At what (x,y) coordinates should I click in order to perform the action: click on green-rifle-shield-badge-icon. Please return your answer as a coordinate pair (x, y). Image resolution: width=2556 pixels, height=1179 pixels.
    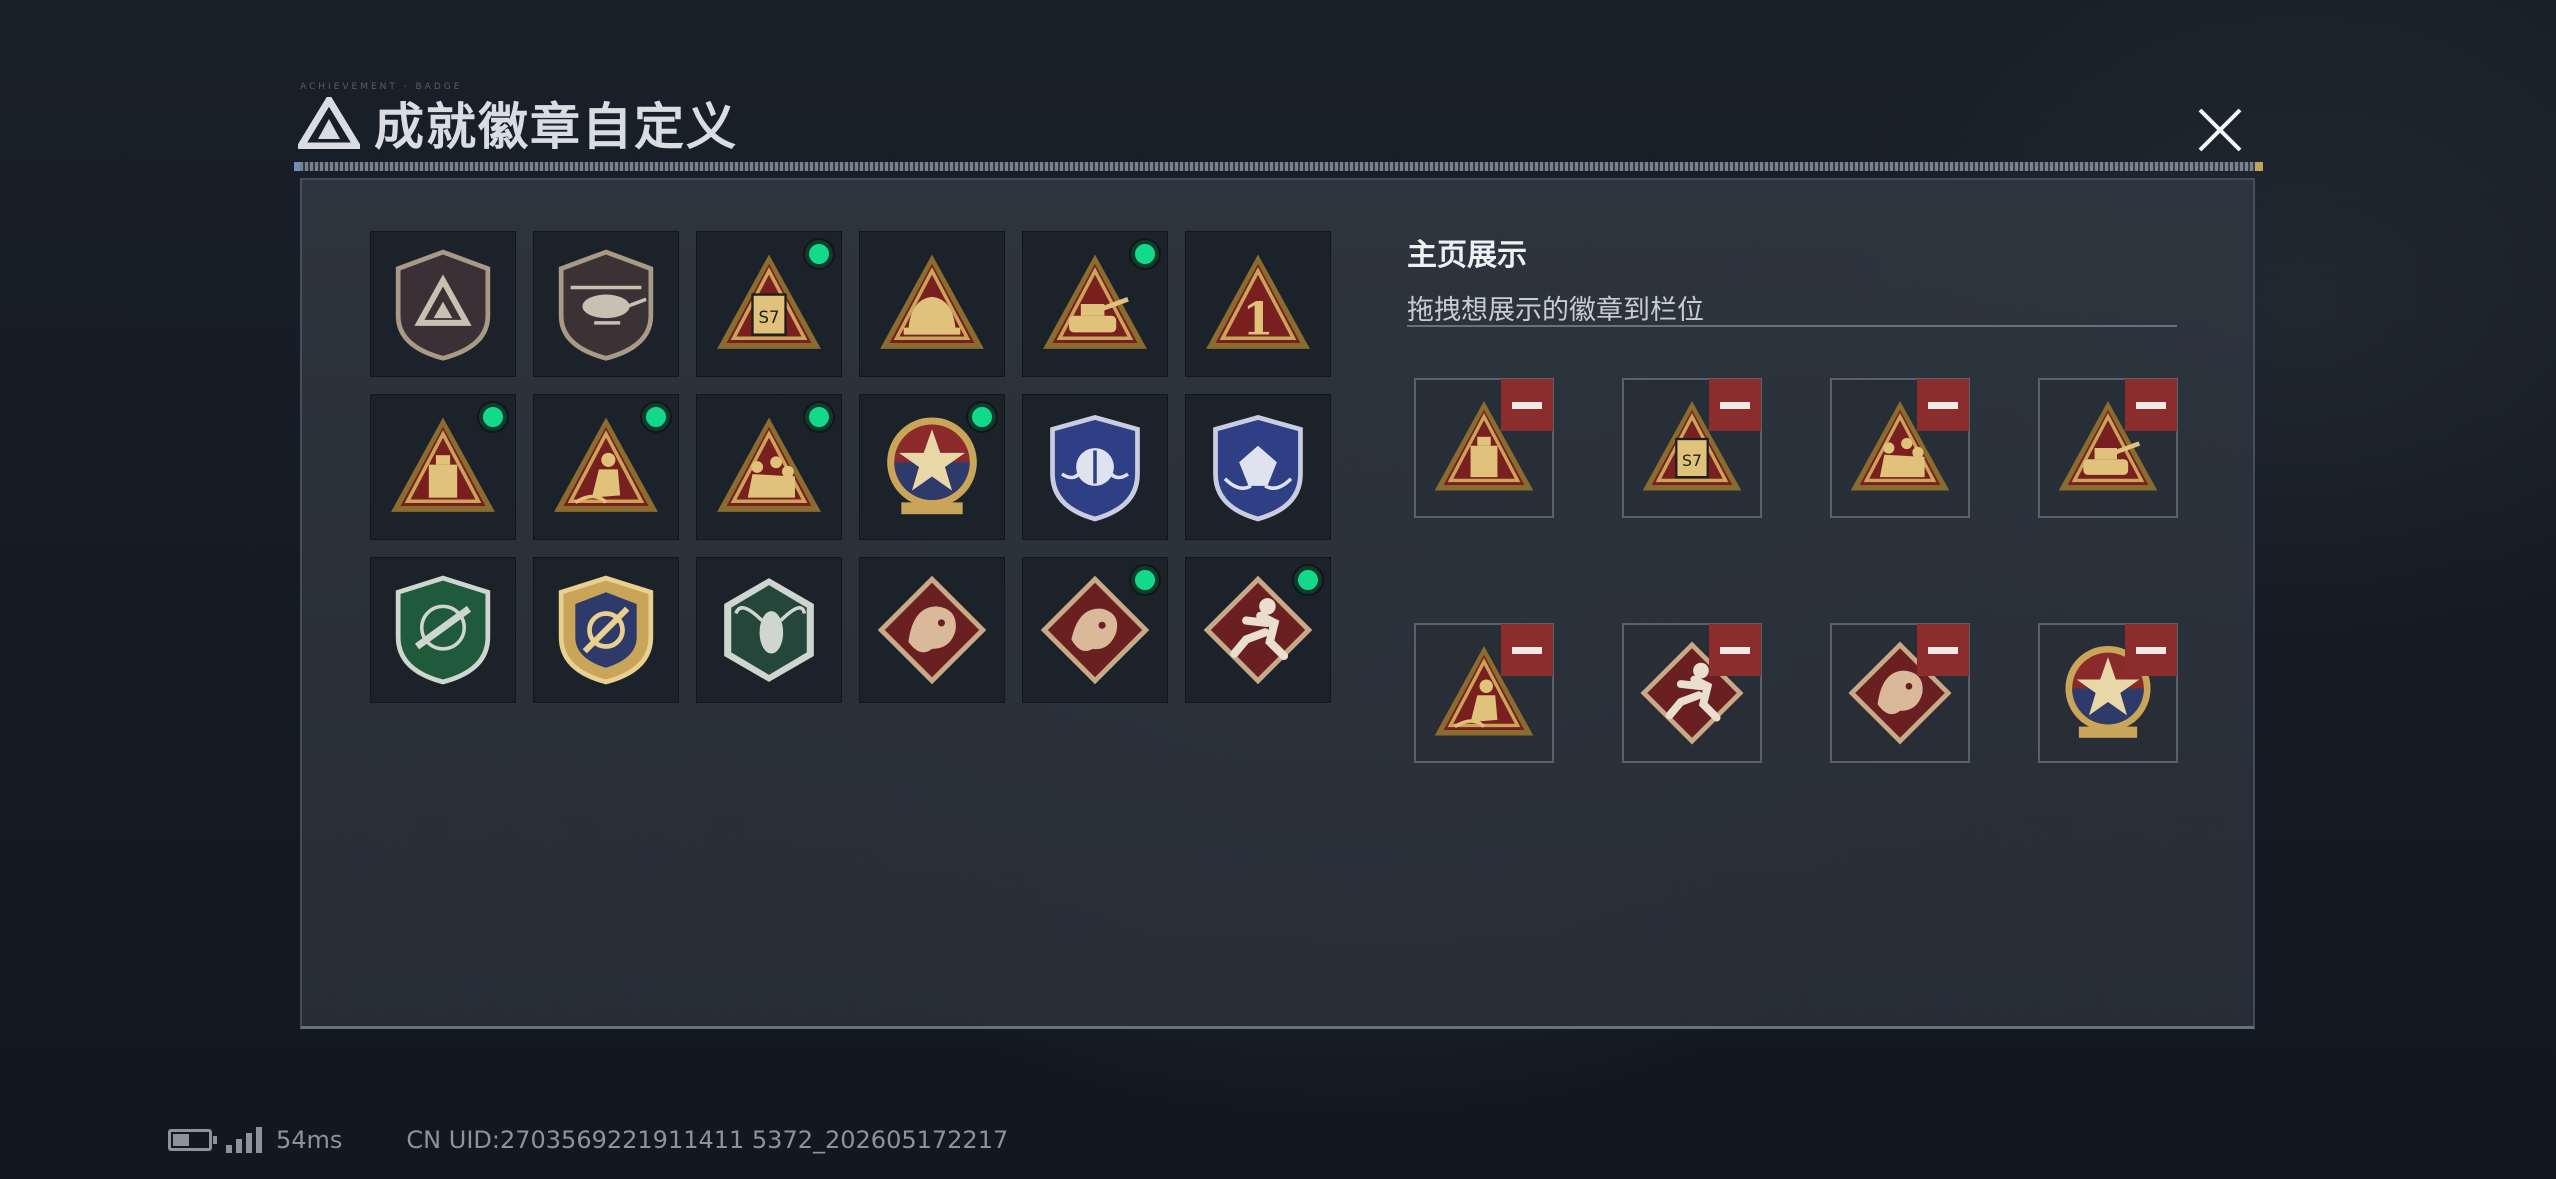
    Looking at the image, I should click on (443, 630).